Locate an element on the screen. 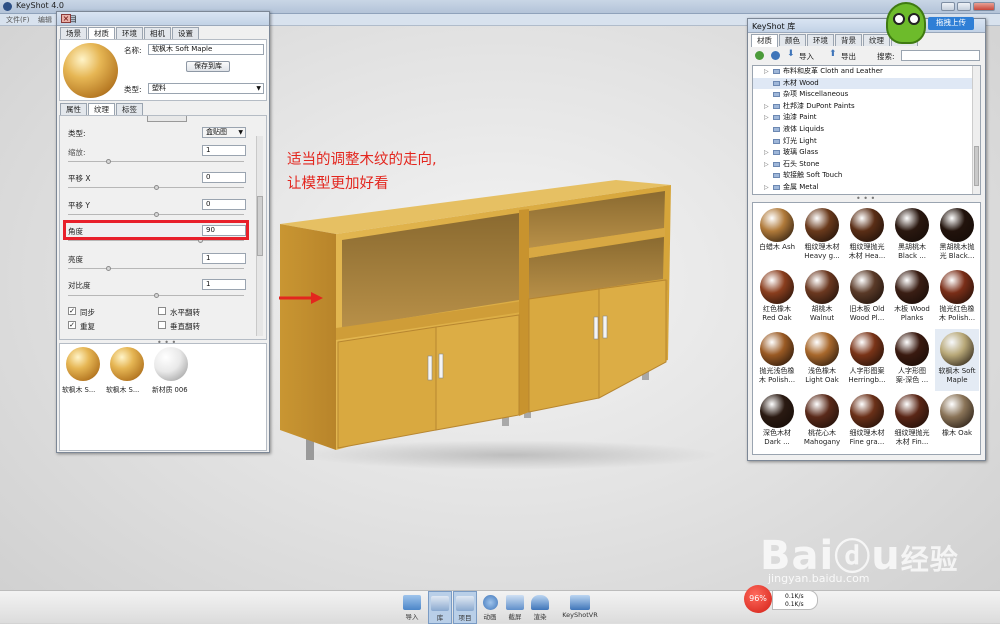 This screenshot has height=624, width=1000. material-name-field: 软枫木 Soft Maple is located at coordinates (206, 49).